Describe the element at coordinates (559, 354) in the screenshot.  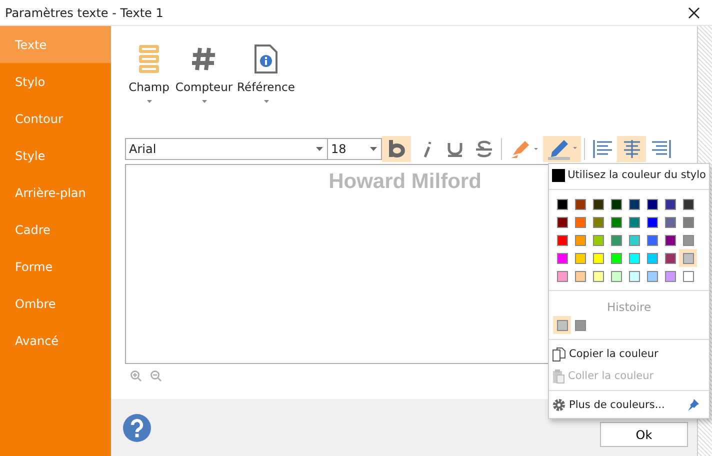
I see `copy-icon` at that location.